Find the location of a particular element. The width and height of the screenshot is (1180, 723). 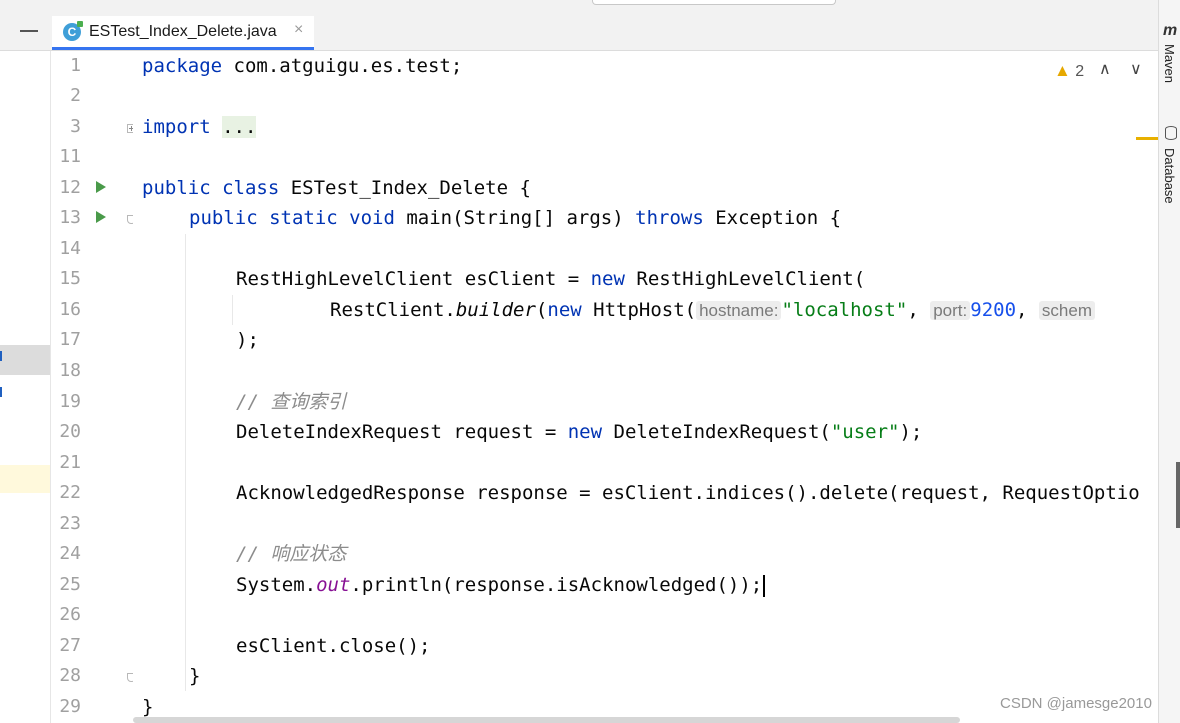

line-number: 24 is located at coordinates (70, 553).